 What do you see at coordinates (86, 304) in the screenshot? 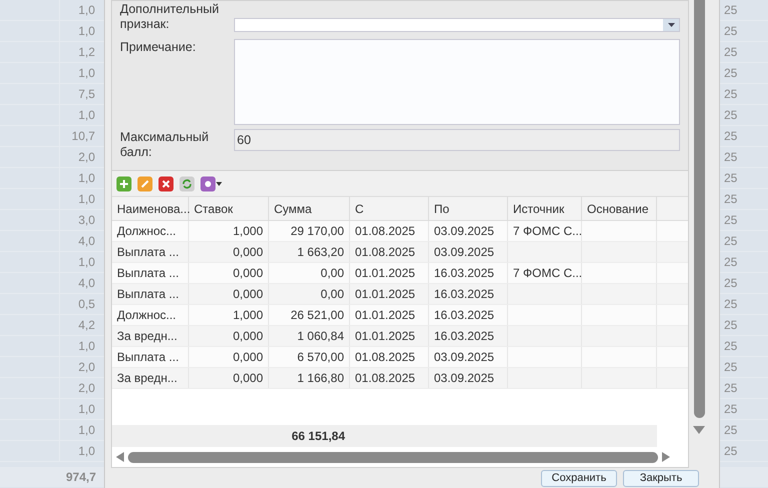
I see `cell-value: 0,5` at bounding box center [86, 304].